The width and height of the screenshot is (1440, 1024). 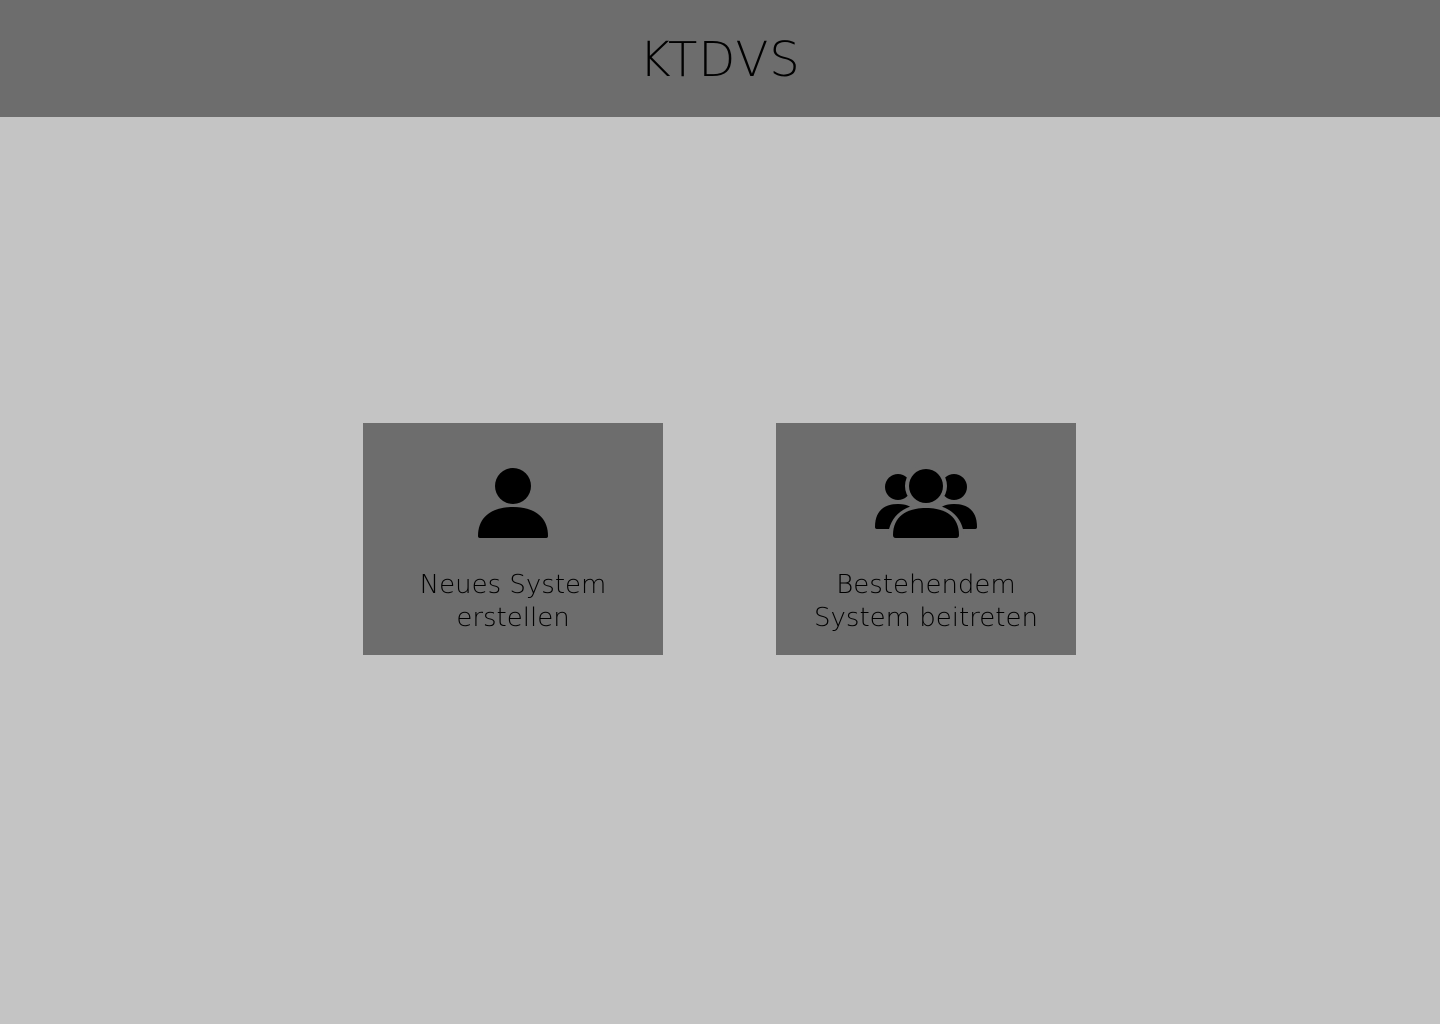 I want to click on join-system-button: Bestehendem System beitreten, so click(x=926, y=539).